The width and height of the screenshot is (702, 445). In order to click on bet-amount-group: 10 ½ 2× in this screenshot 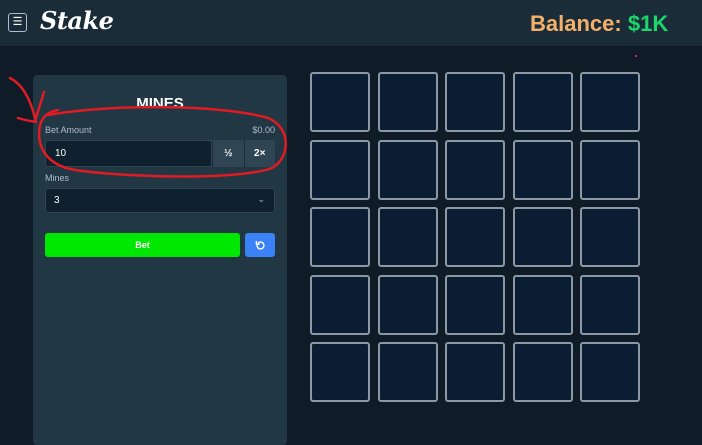, I will do `click(160, 153)`.